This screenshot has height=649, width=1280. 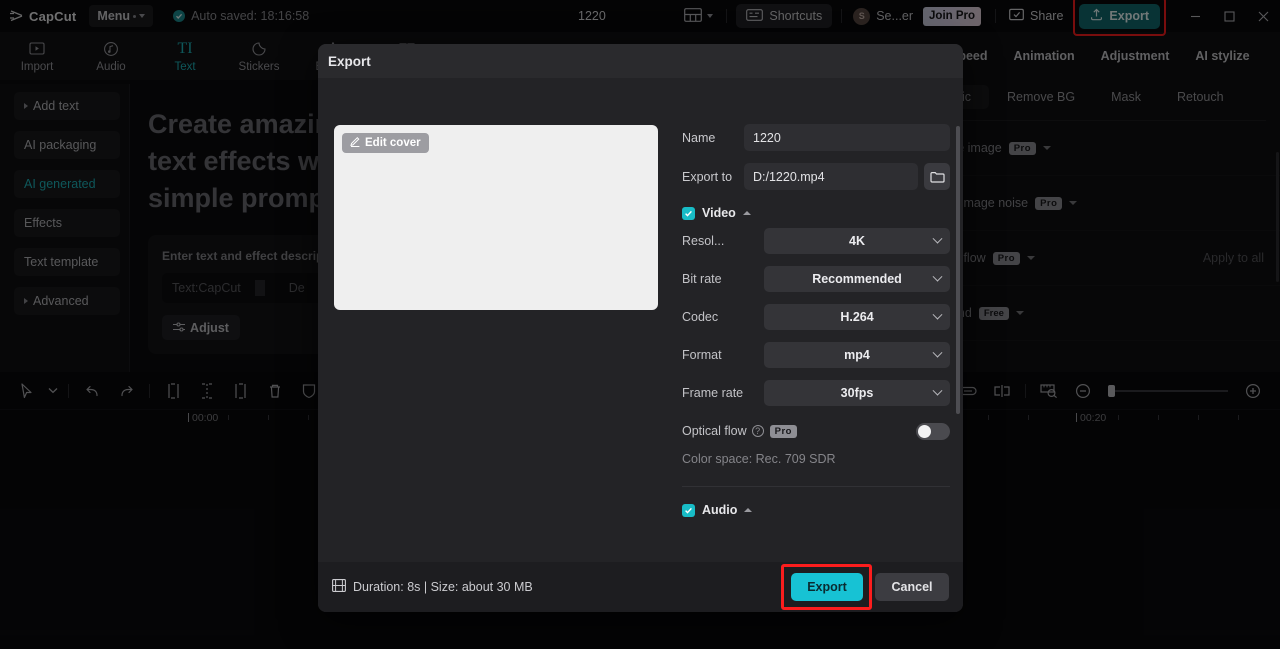 I want to click on format-select: mp4, so click(x=857, y=355).